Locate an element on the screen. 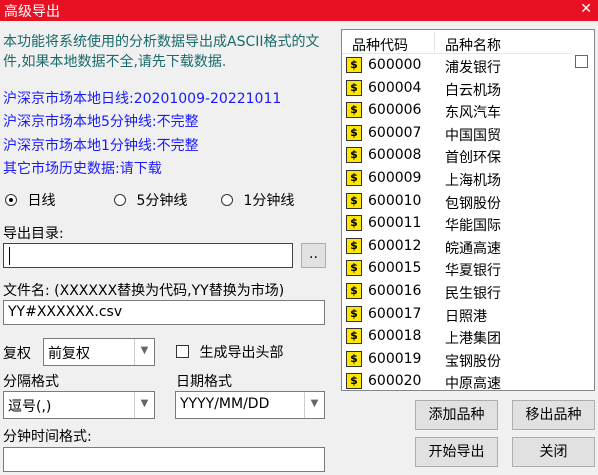  list-item-name: 宝钢股份 is located at coordinates (473, 361).